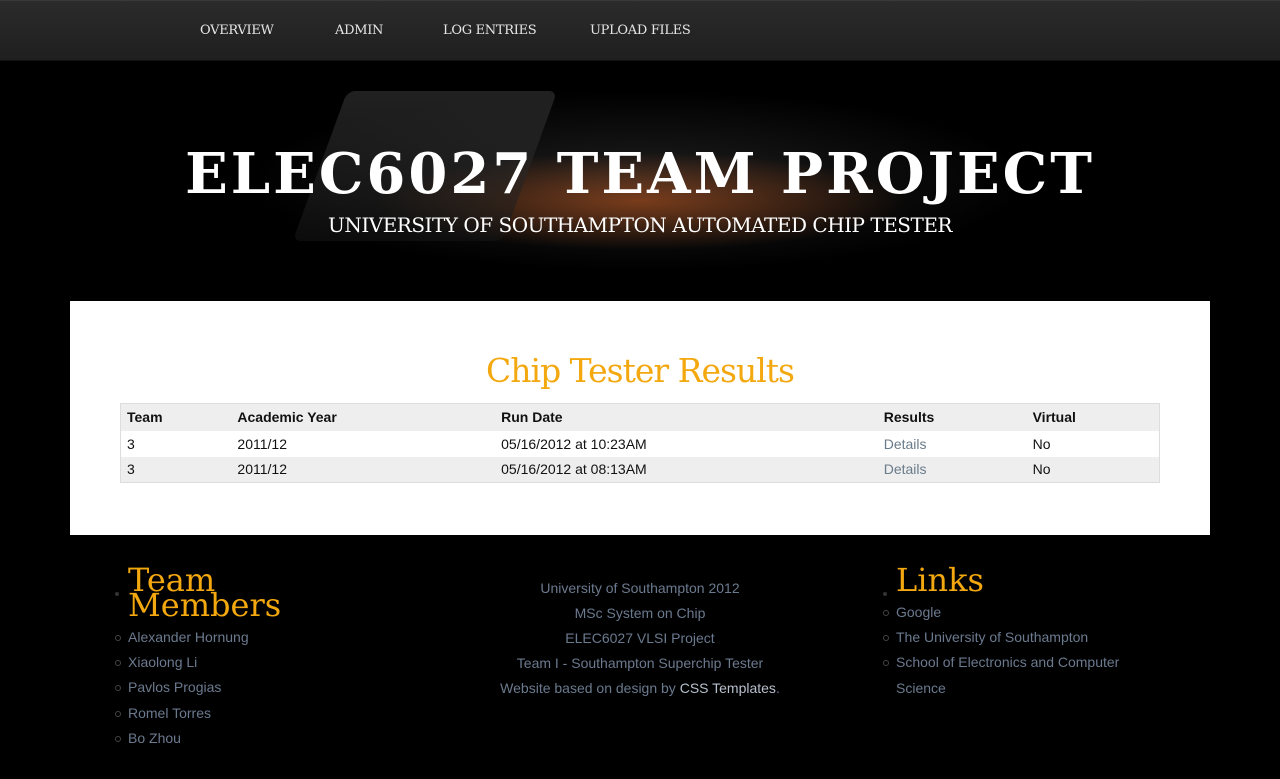 This screenshot has width=1280, height=779. What do you see at coordinates (1019, 580) in the screenshot?
I see `links-heading: Links` at bounding box center [1019, 580].